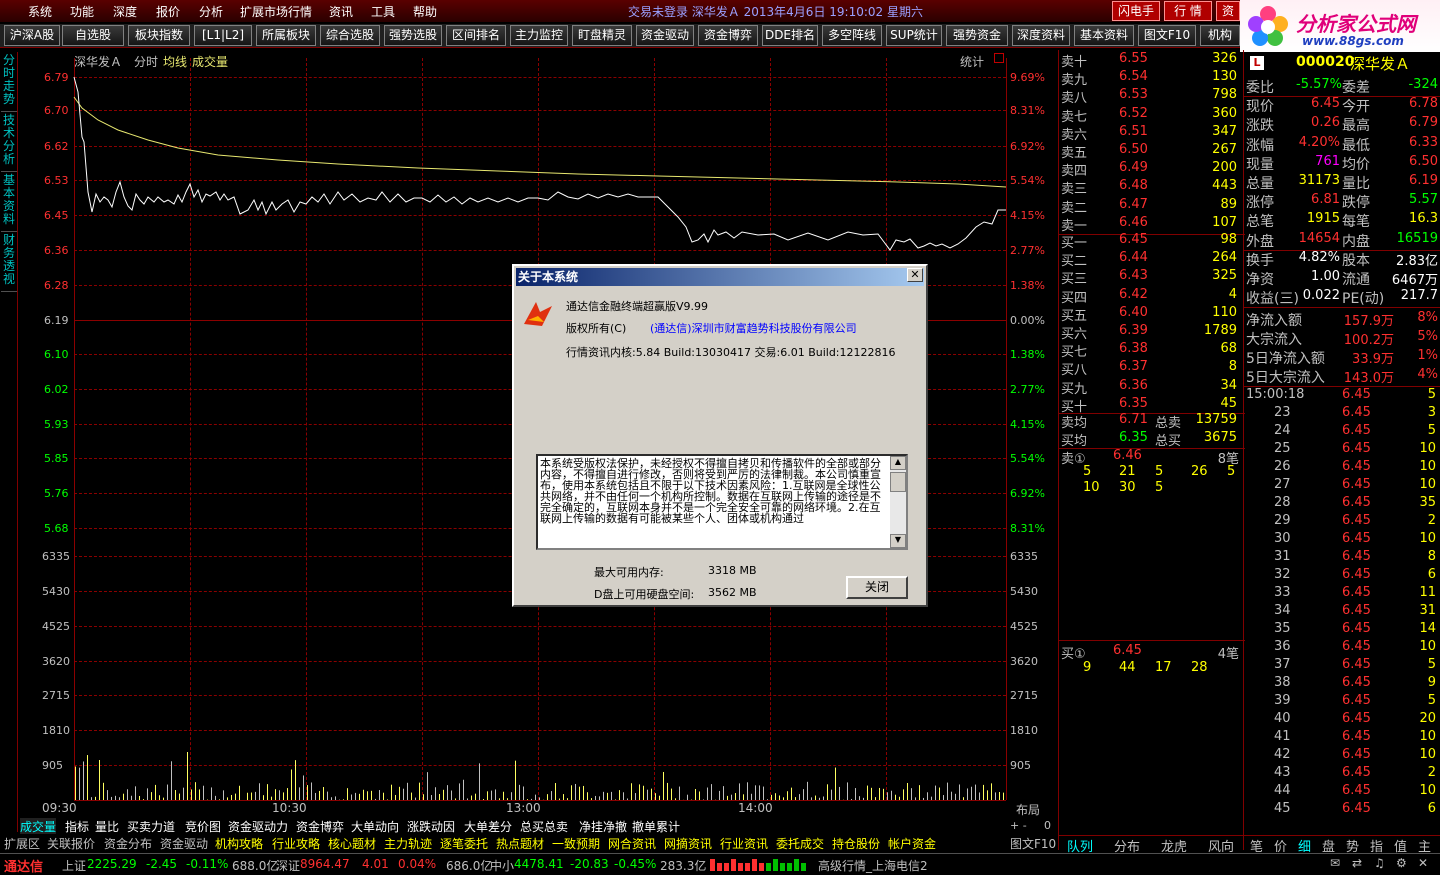 This screenshot has width=1440, height=875. I want to click on toolbar-button: 板块指数, so click(159, 35).